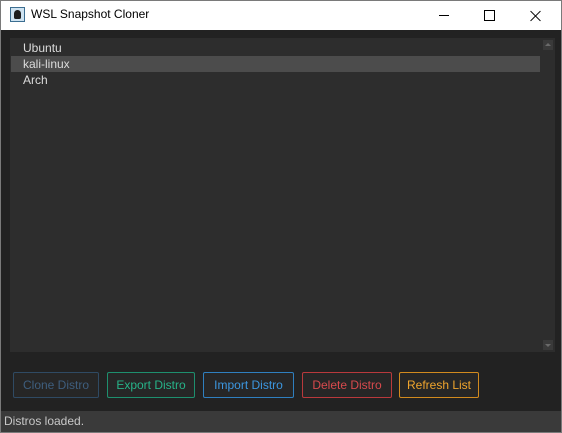 The height and width of the screenshot is (433, 562). What do you see at coordinates (90, 14) in the screenshot?
I see `window-title: WSL Snapshot Cloner` at bounding box center [90, 14].